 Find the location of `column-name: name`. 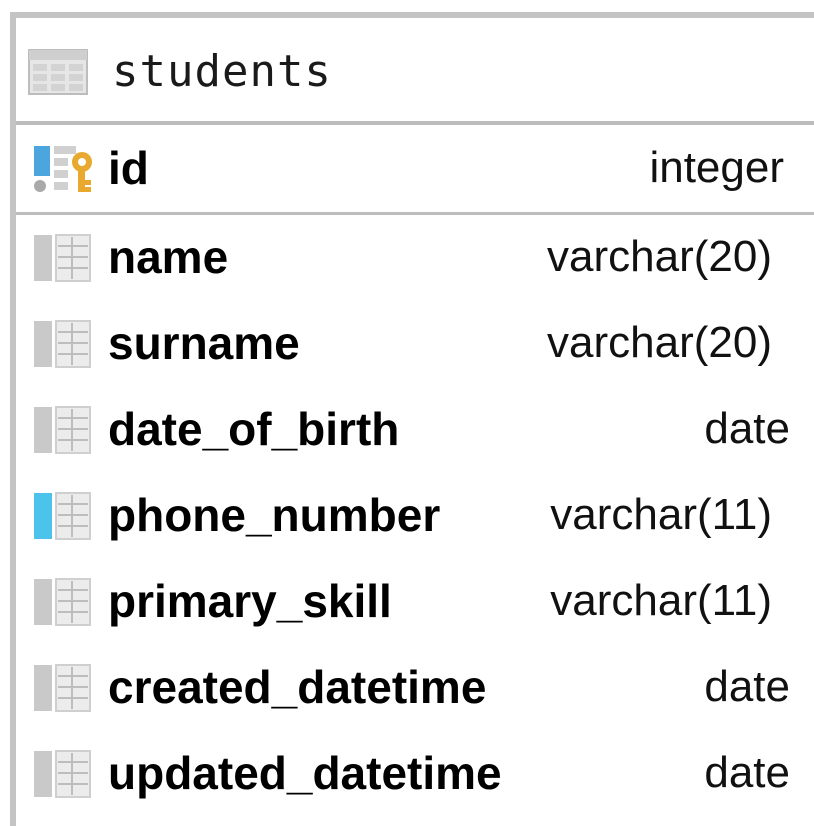

column-name: name is located at coordinates (168, 256).